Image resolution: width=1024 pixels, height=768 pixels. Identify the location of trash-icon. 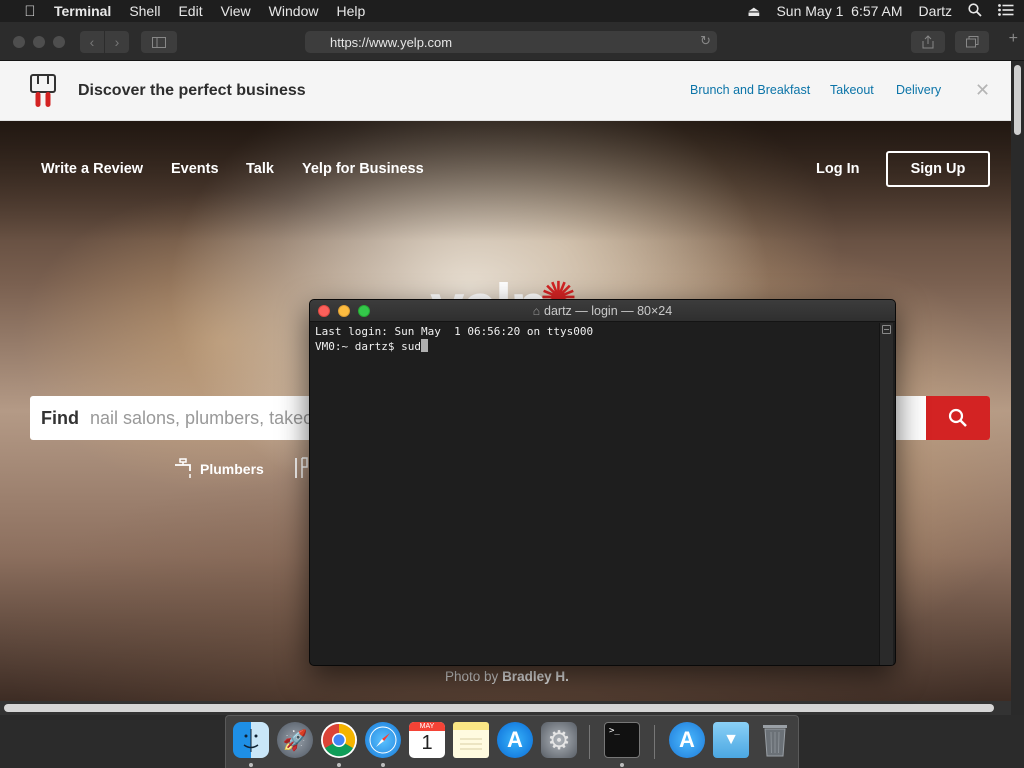
(775, 741).